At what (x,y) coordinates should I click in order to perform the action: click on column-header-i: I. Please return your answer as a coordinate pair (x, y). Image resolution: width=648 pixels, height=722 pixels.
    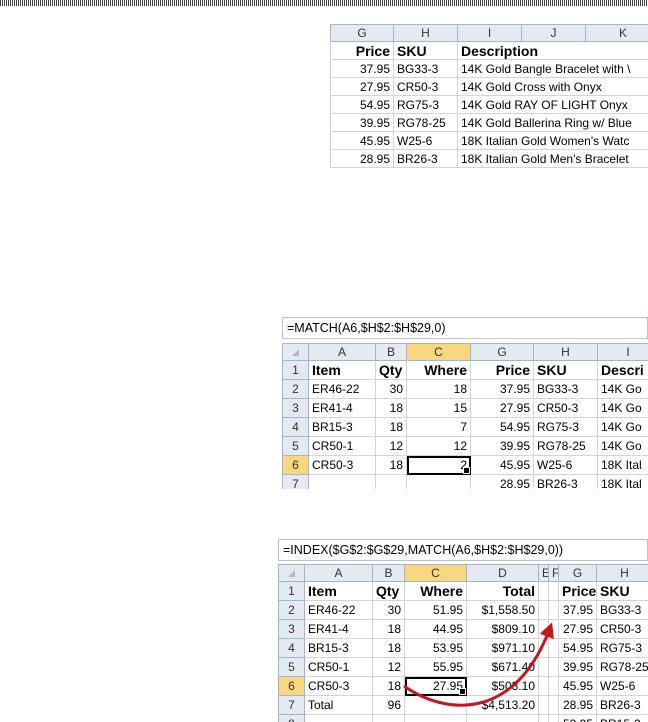
    Looking at the image, I should click on (489, 33).